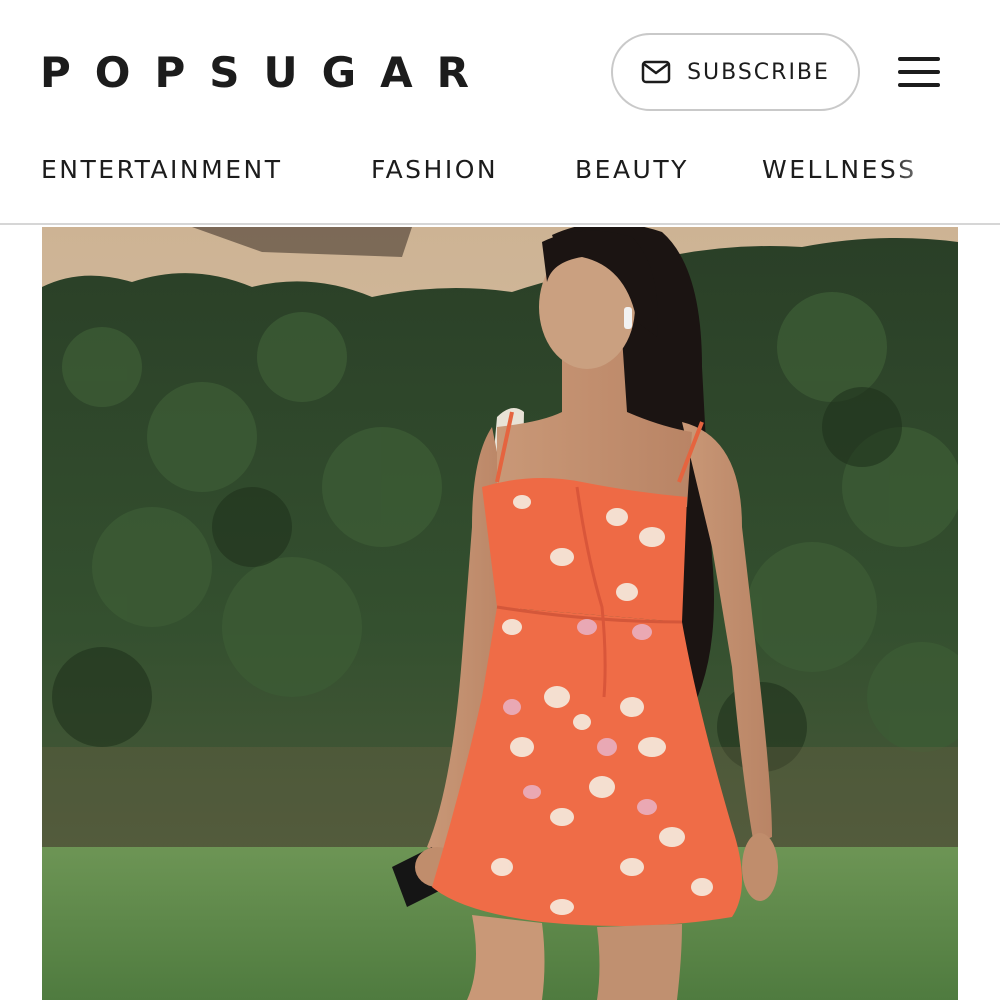 This screenshot has width=1000, height=1000. What do you see at coordinates (161, 170) in the screenshot?
I see `nav-item-entertainment: ENTERTAINMENT` at bounding box center [161, 170].